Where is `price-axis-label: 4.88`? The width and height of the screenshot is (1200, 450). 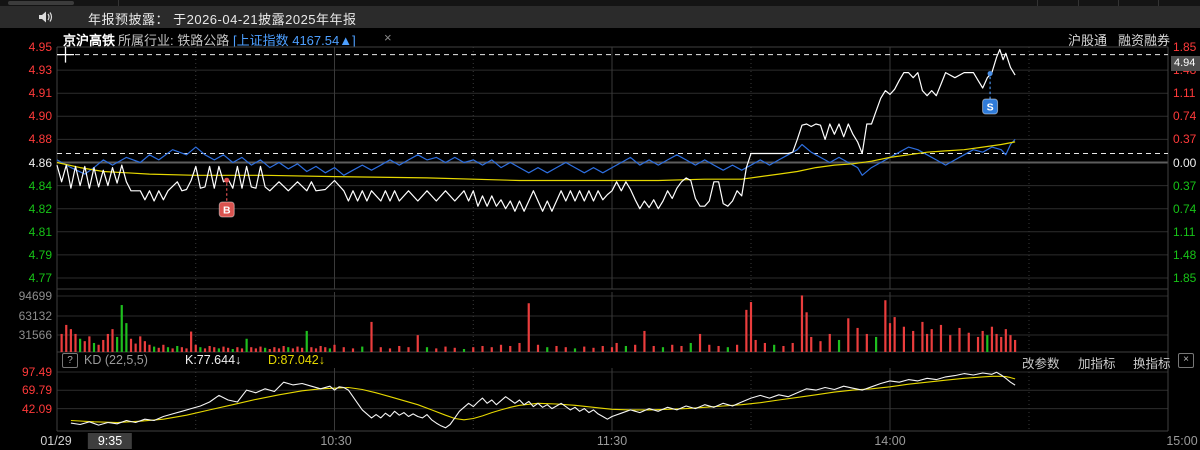
price-axis-label: 4.88 is located at coordinates (40, 139).